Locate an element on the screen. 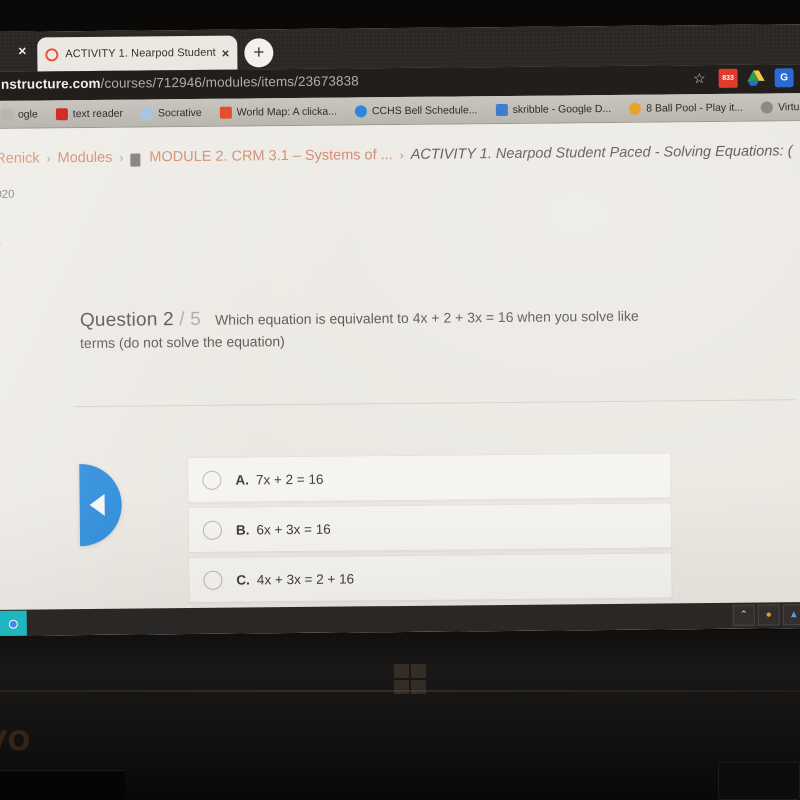 The height and width of the screenshot is (800, 800). bookmark-item: text reader is located at coordinates (89, 113).